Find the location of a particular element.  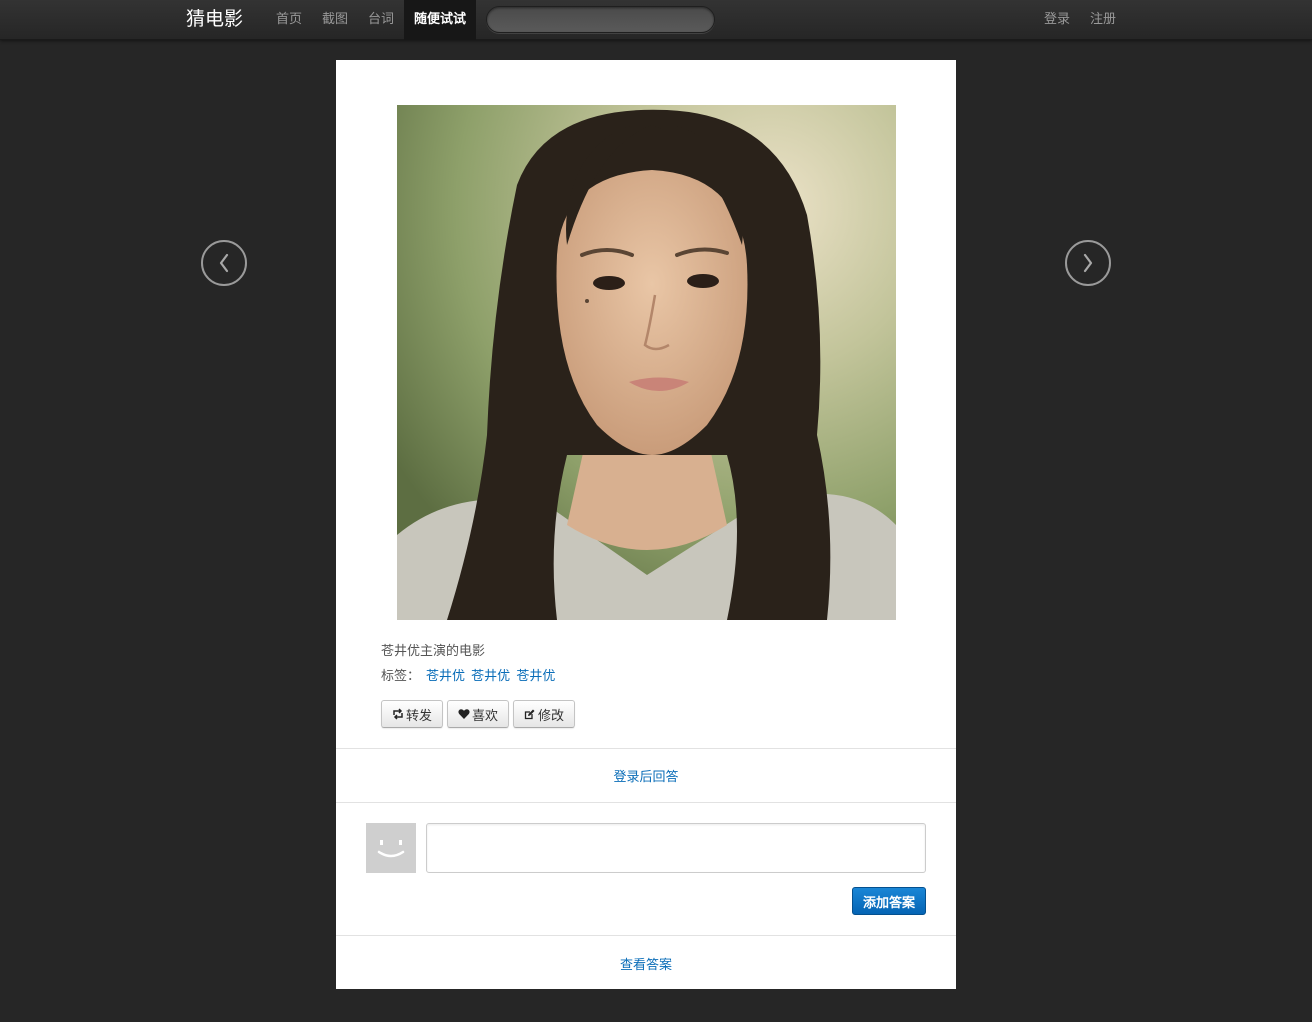

edit-icon is located at coordinates (529, 714).